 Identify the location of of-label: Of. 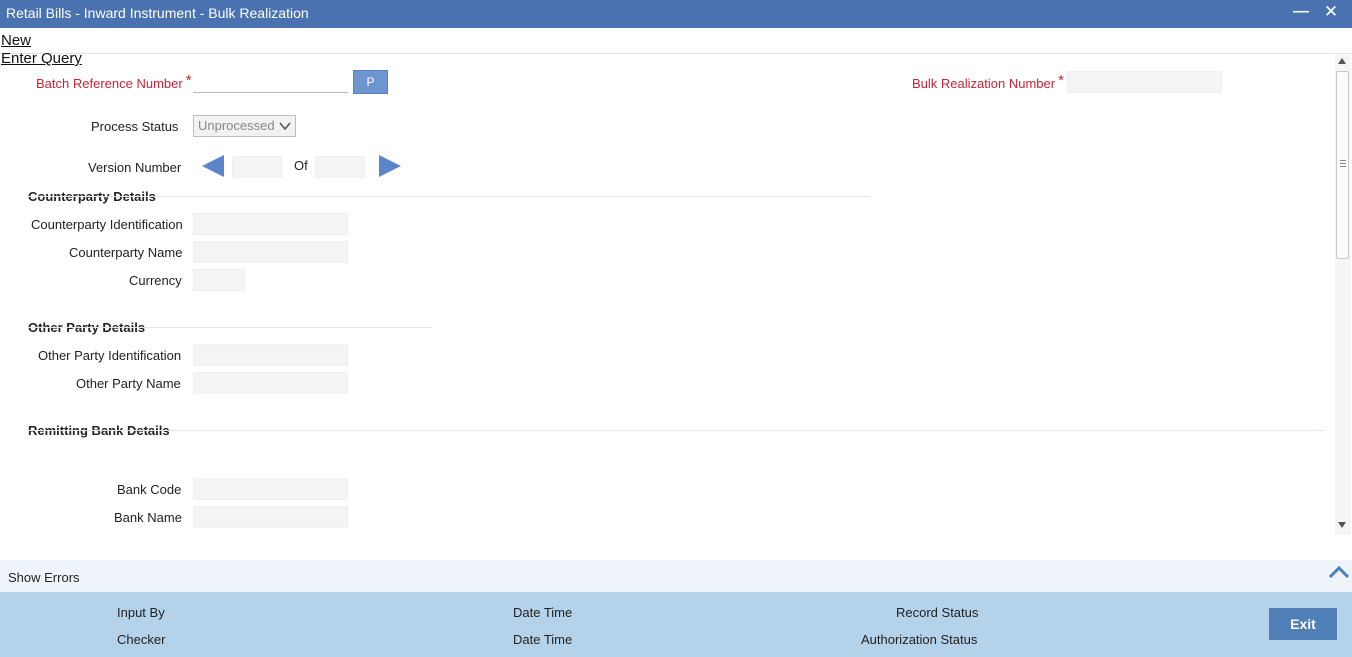
(301, 165).